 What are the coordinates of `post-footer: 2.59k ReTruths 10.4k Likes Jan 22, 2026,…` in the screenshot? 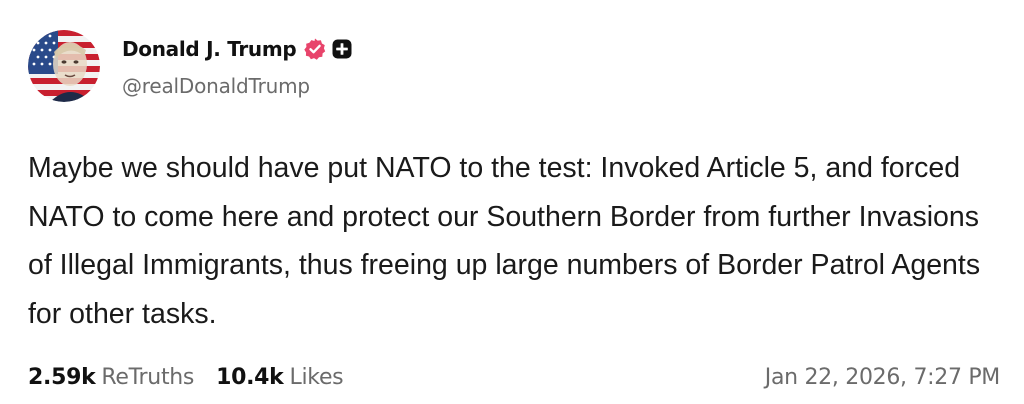 It's located at (514, 377).